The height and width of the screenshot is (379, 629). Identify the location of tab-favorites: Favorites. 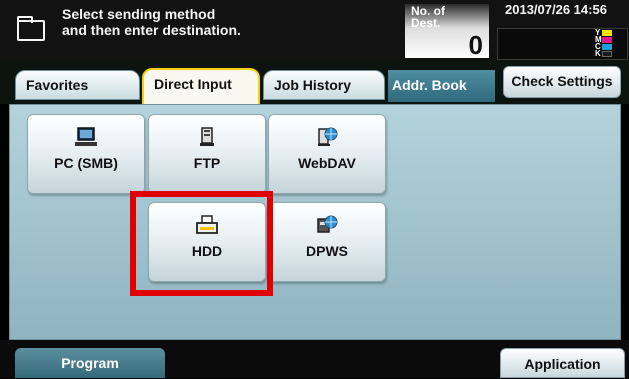
(77, 85).